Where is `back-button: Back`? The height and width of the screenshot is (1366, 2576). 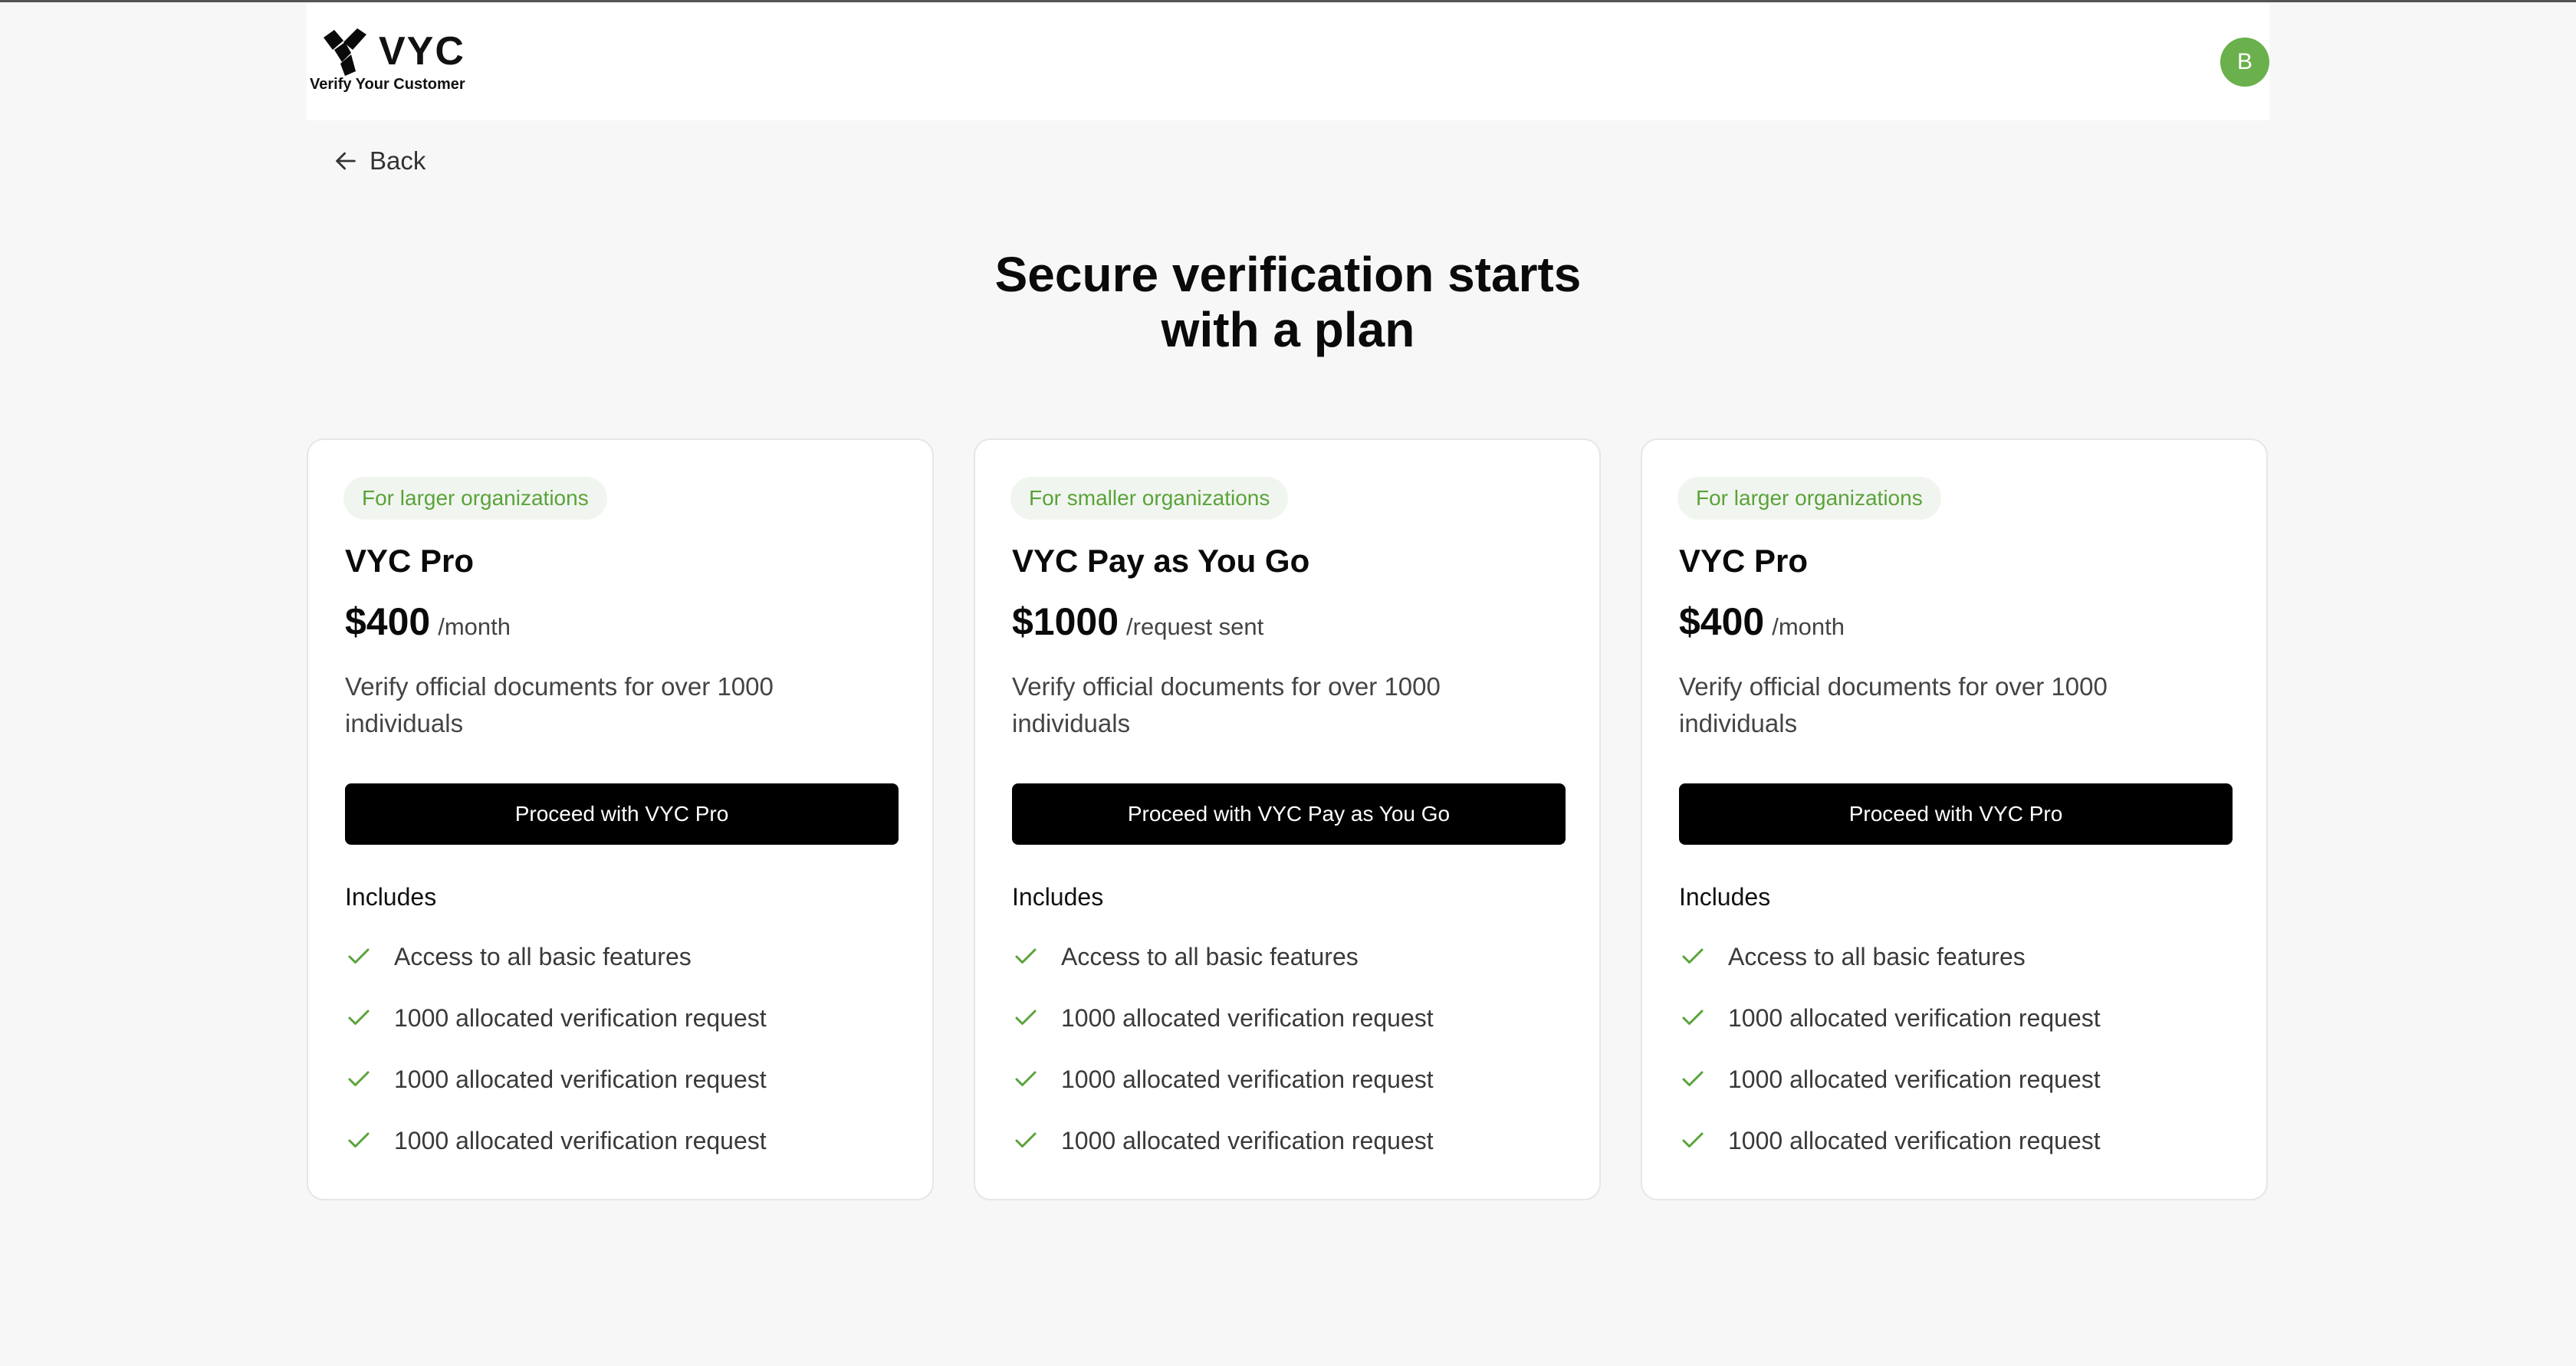 back-button: Back is located at coordinates (379, 161).